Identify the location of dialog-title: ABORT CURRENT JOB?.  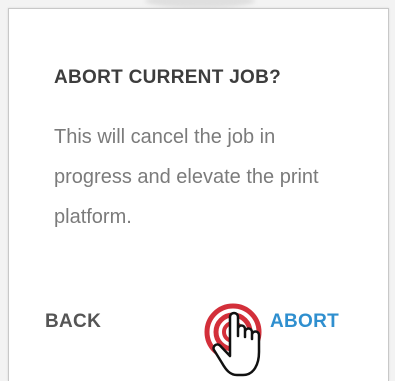
(168, 77).